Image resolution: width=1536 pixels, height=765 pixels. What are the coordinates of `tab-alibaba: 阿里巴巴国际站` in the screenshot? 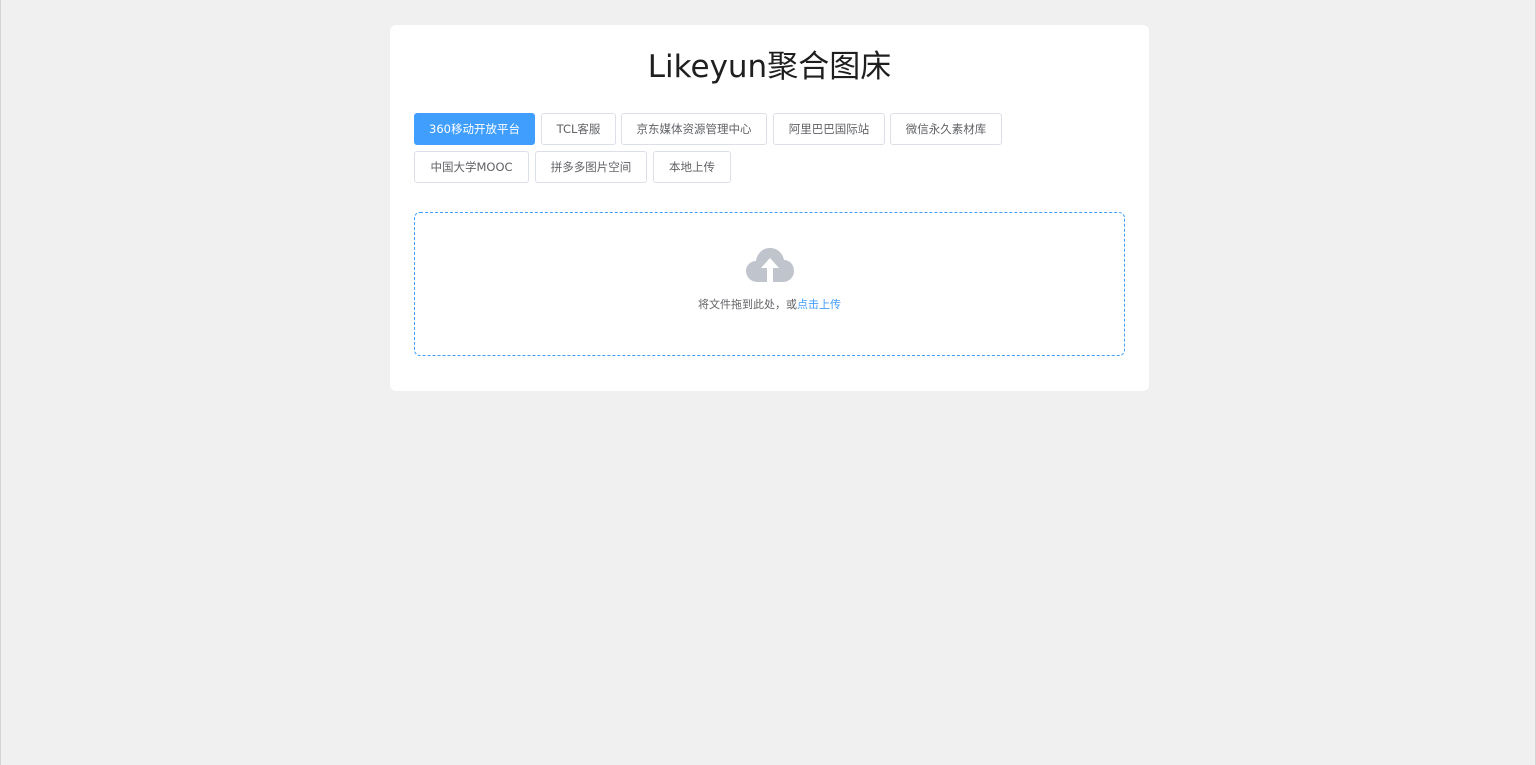 It's located at (829, 129).